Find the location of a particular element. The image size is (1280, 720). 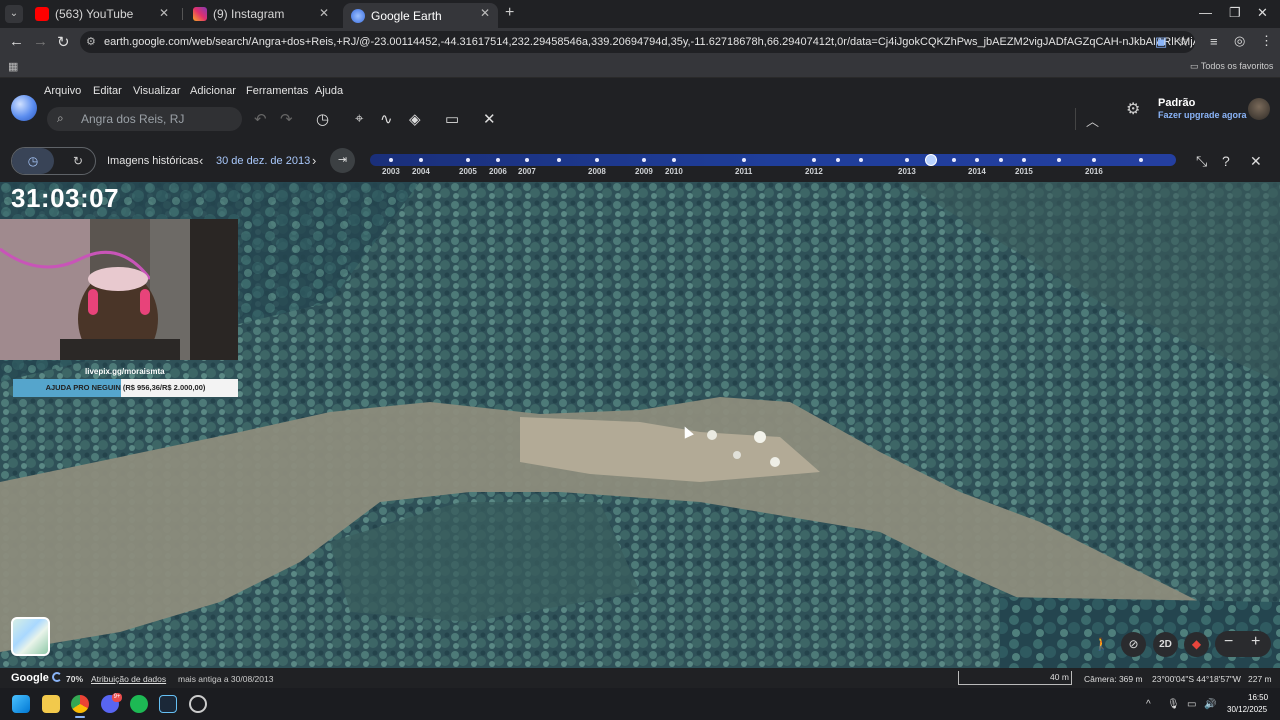

map-style-thumbnail is located at coordinates (30, 636).